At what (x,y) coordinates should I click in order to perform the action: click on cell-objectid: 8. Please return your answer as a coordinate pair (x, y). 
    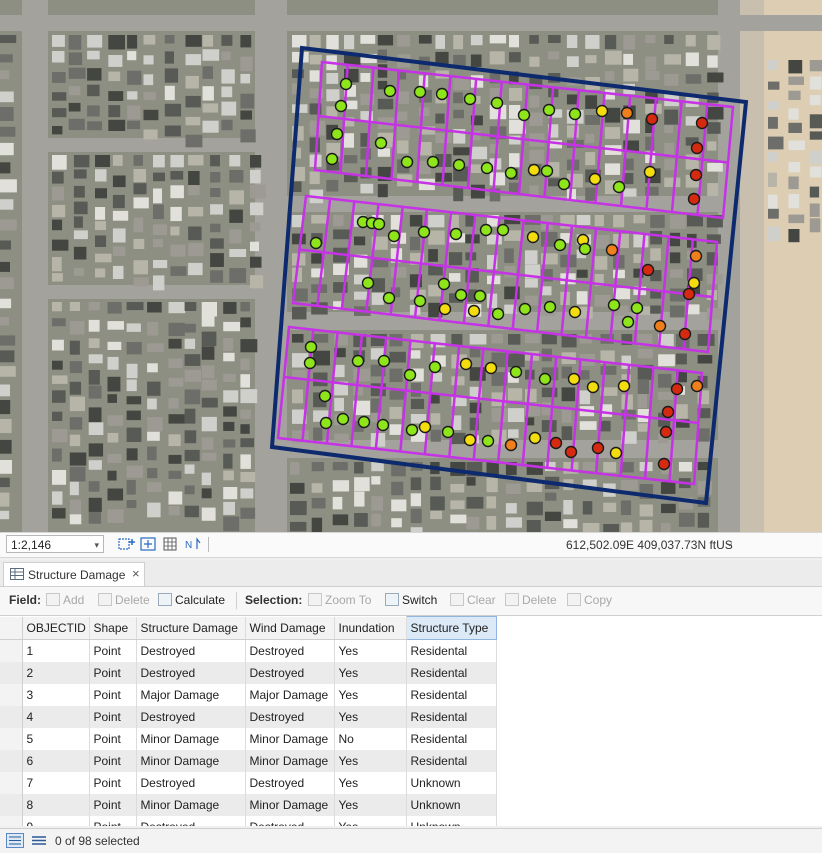
    Looking at the image, I should click on (56, 805).